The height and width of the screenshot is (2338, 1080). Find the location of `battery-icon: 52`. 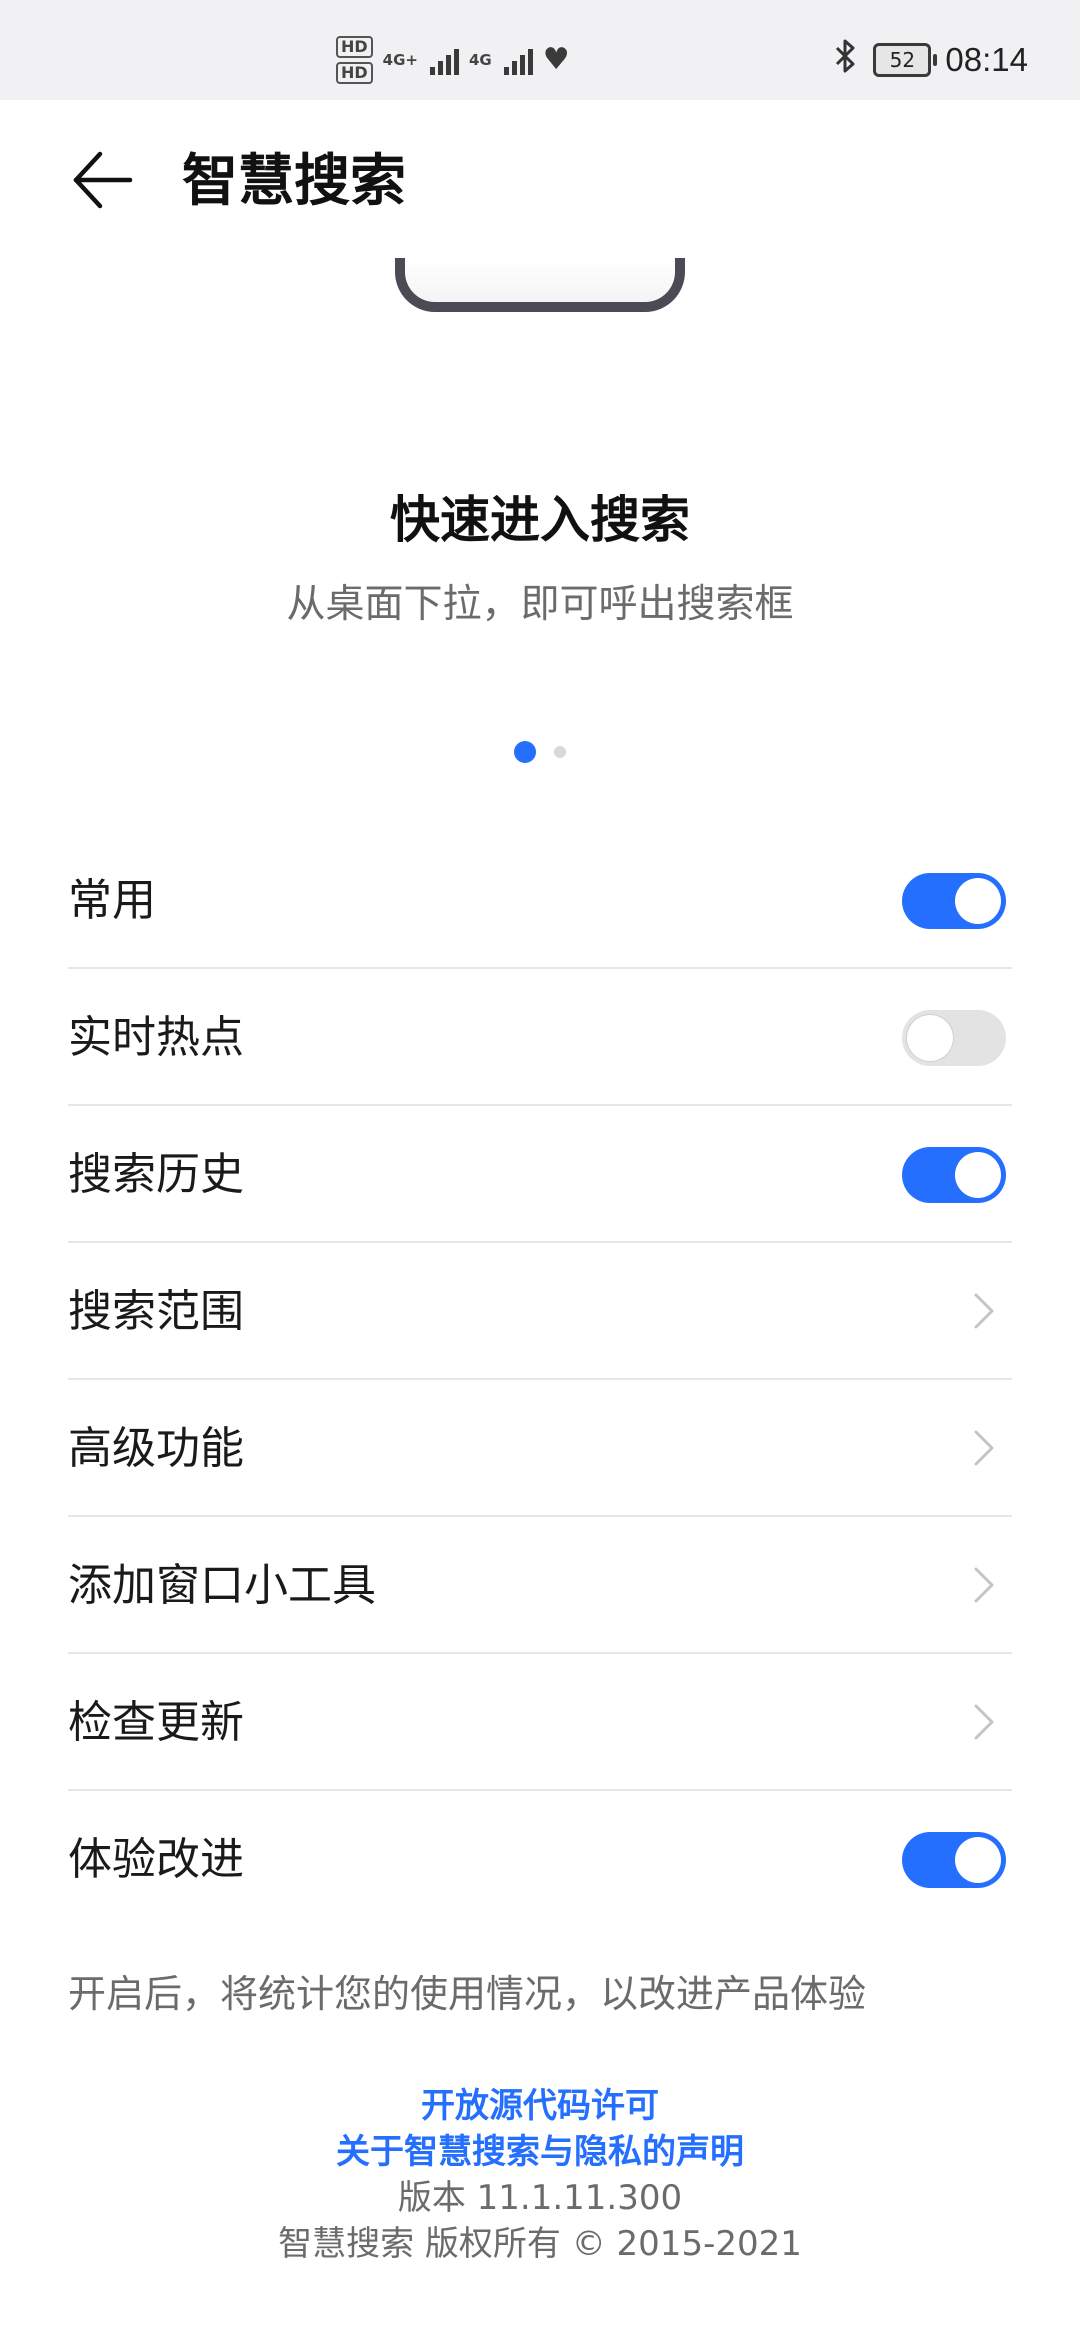

battery-icon: 52 is located at coordinates (905, 60).